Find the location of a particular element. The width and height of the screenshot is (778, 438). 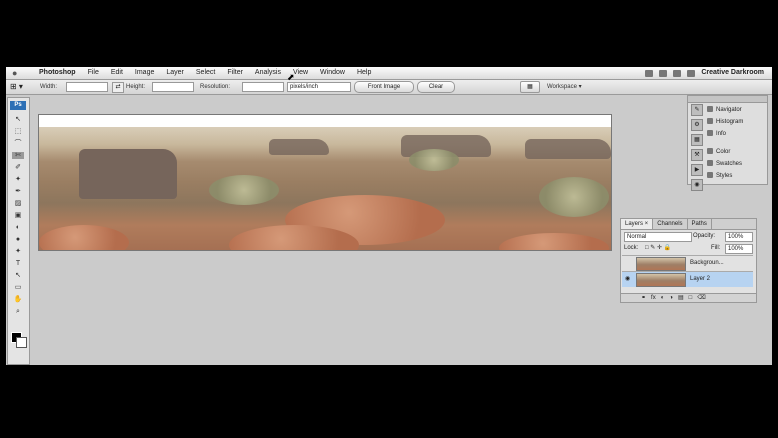

brush-tool-icon: ✐ is located at coordinates (18, 167).